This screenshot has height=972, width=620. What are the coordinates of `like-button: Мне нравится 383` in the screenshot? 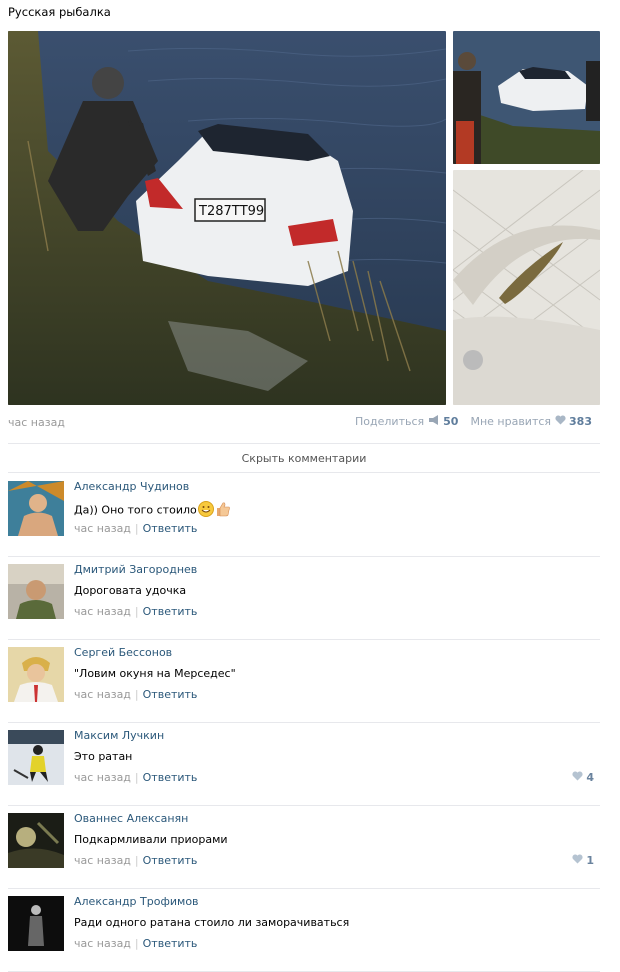 It's located at (531, 421).